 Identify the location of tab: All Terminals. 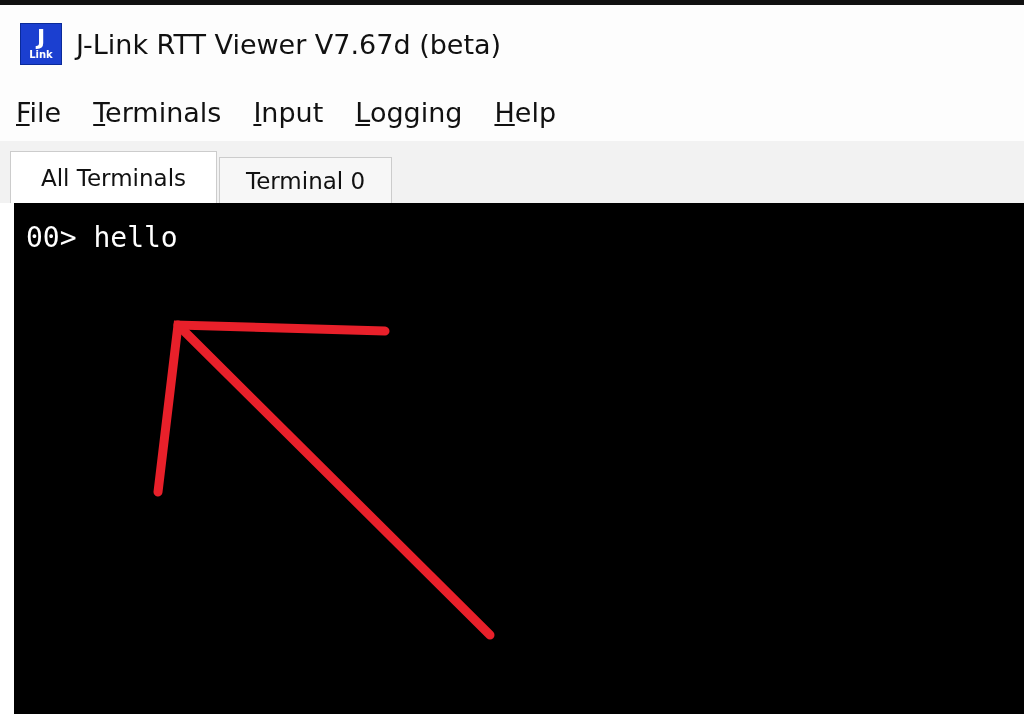
(113, 177).